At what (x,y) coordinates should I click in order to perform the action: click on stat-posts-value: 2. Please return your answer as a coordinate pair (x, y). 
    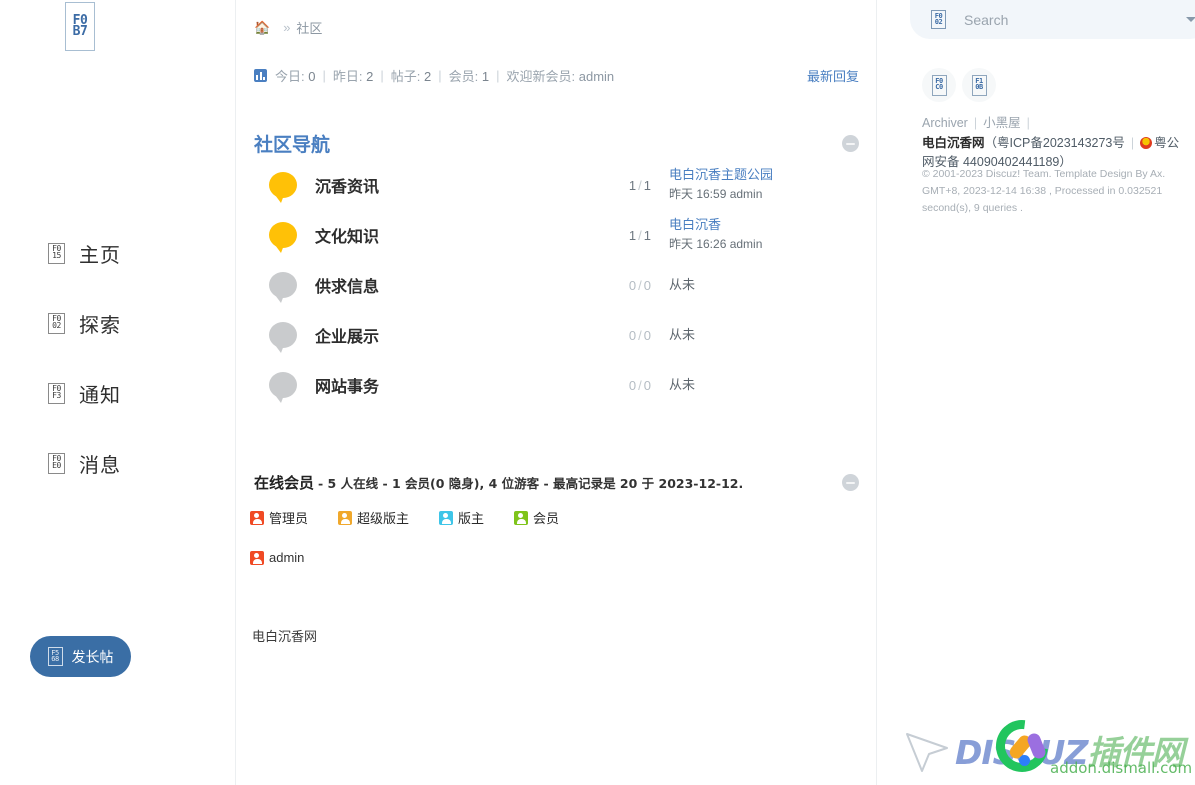
    Looking at the image, I should click on (428, 76).